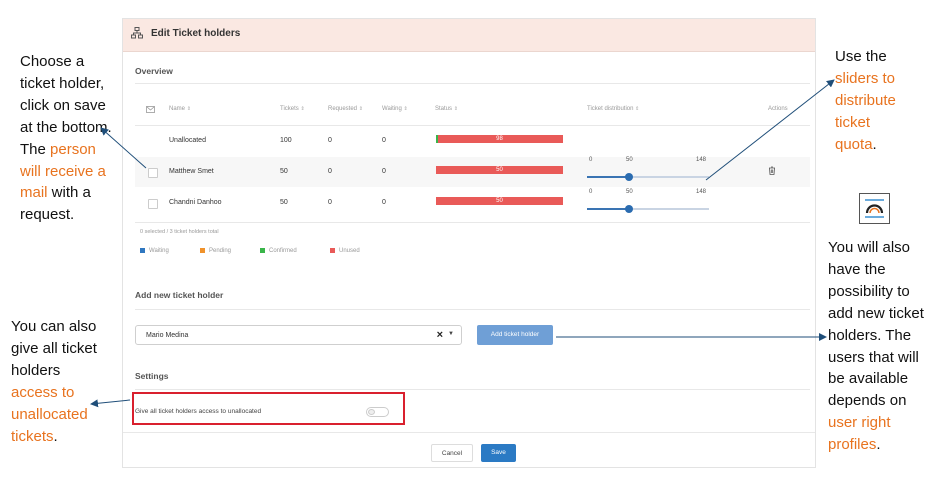  Describe the element at coordinates (395, 109) in the screenshot. I see `column-header-waiting: Waiting ⇕` at that location.